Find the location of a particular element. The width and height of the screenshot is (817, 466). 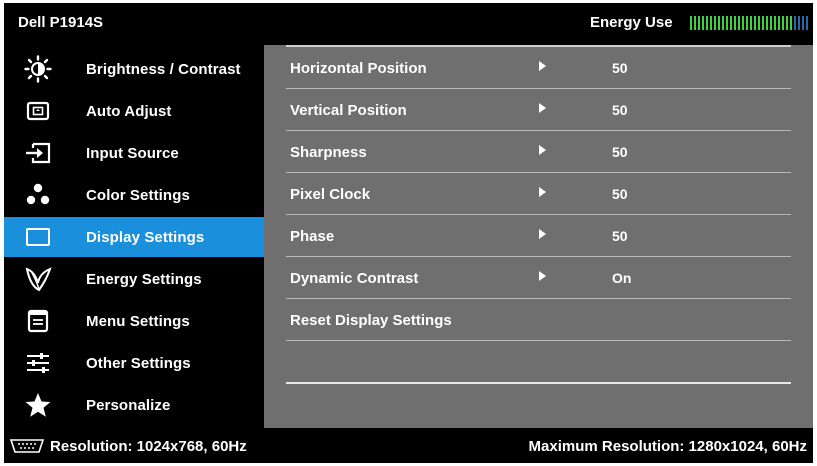

setting-value: On is located at coordinates (622, 278).